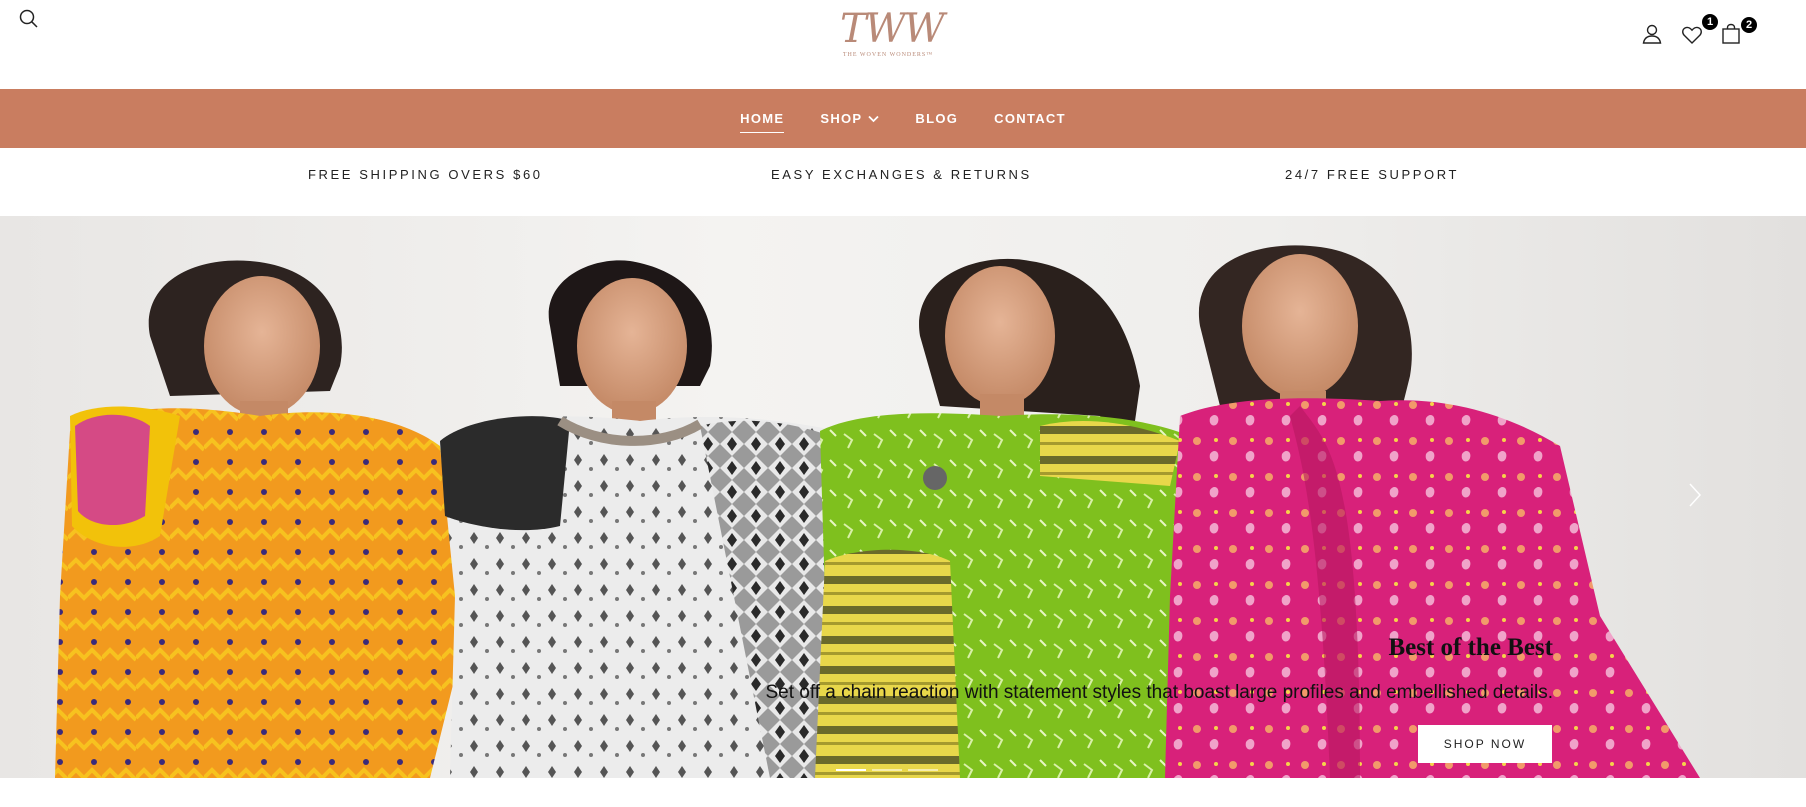  Describe the element at coordinates (1692, 35) in the screenshot. I see `heart-icon` at that location.